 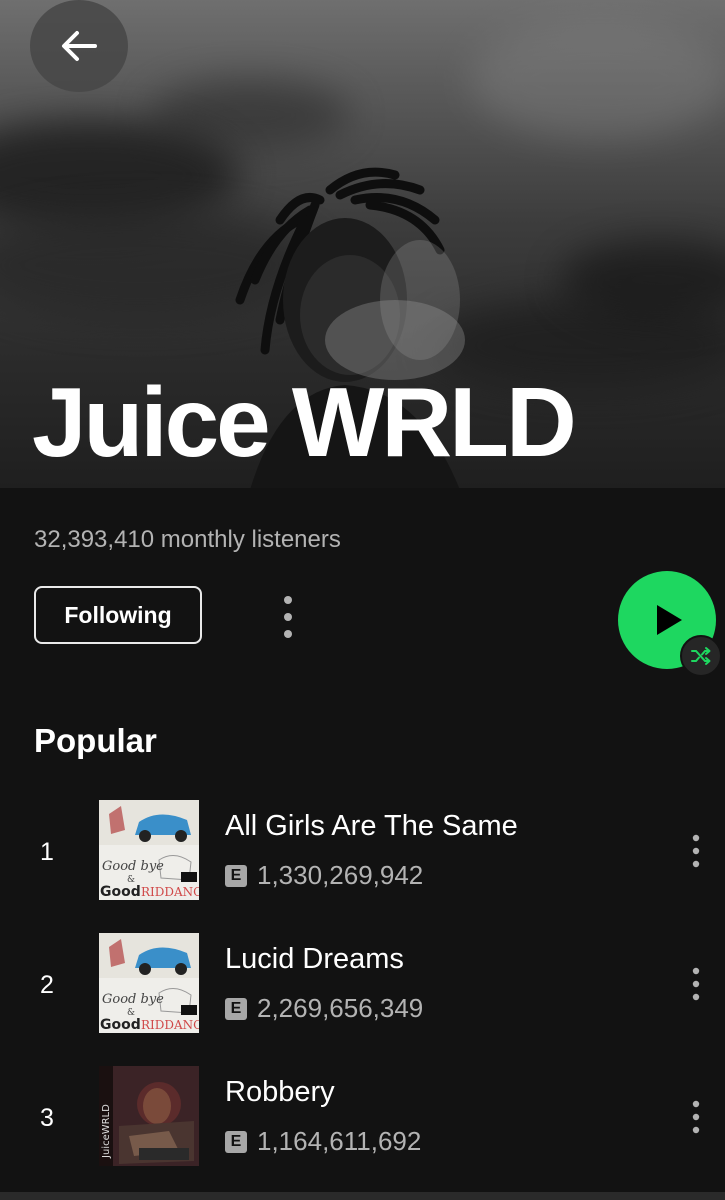 I want to click on arrow-left-icon, so click(x=79, y=46).